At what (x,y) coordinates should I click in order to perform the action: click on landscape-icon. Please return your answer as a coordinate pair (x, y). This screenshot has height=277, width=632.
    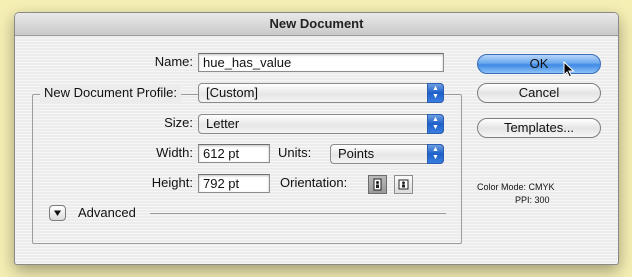
    Looking at the image, I should click on (403, 184).